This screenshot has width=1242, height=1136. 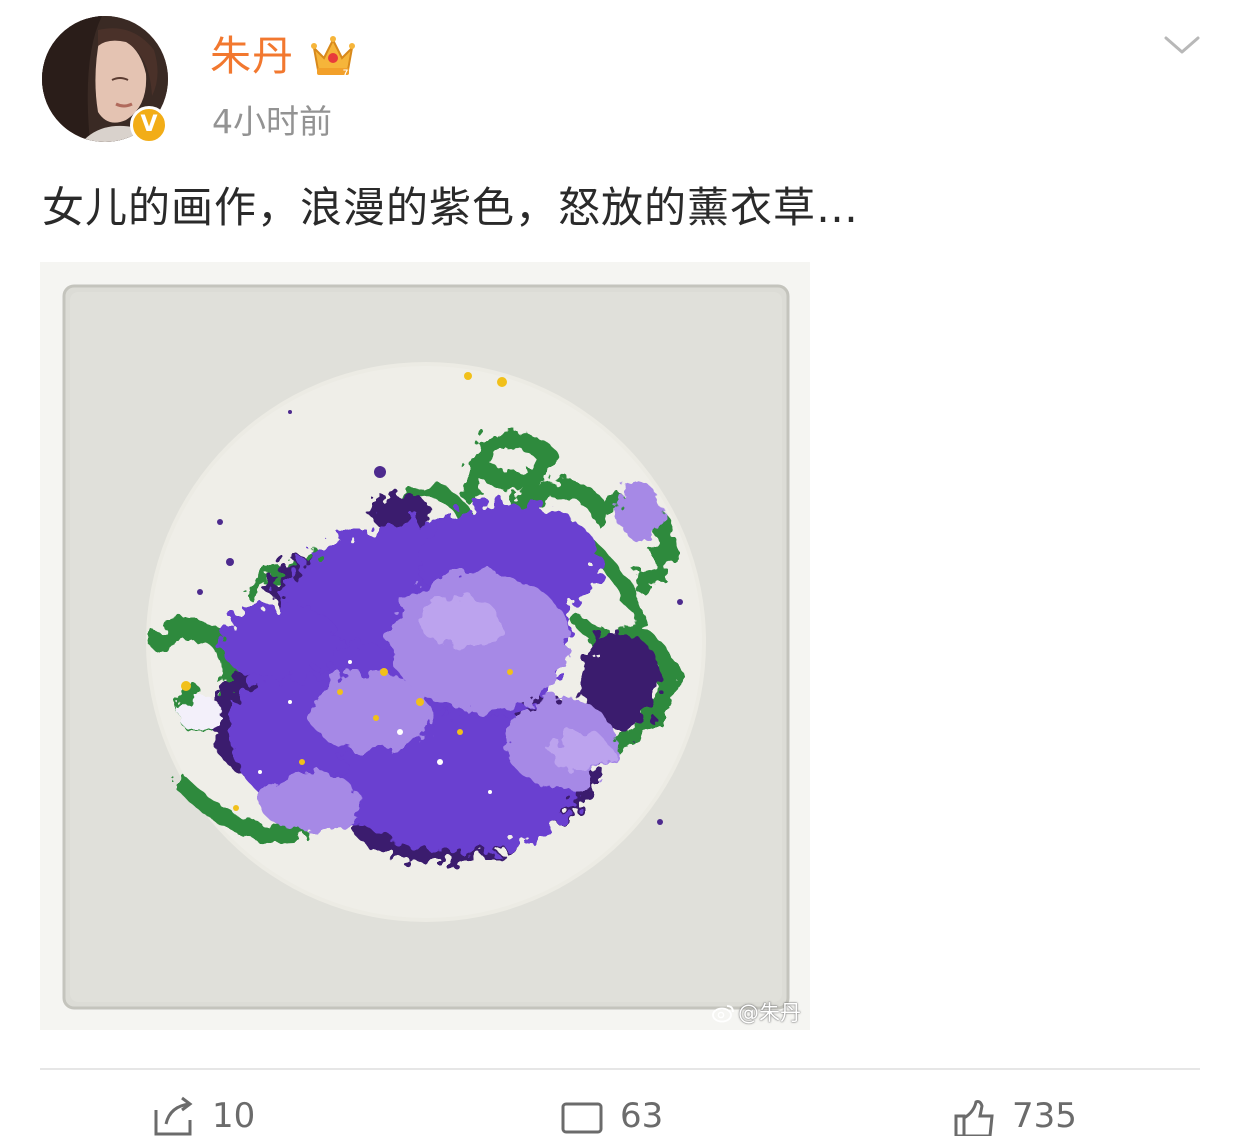 What do you see at coordinates (582, 1118) in the screenshot?
I see `comment-icon` at bounding box center [582, 1118].